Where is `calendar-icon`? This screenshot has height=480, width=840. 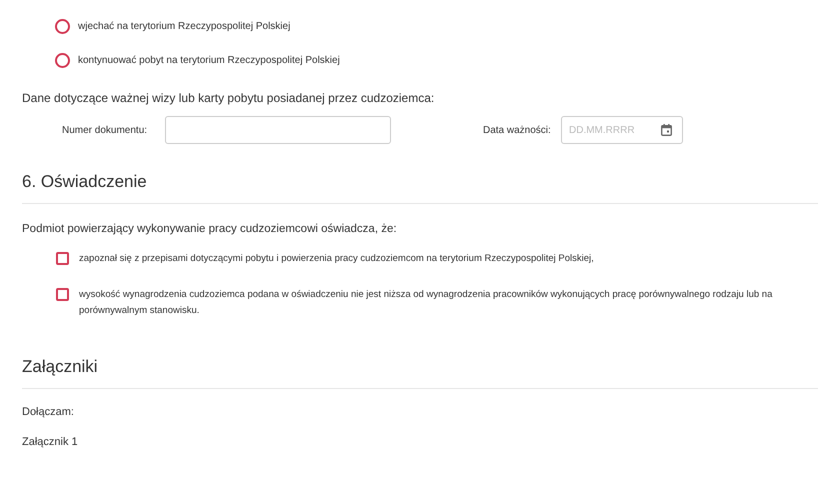
calendar-icon is located at coordinates (666, 130).